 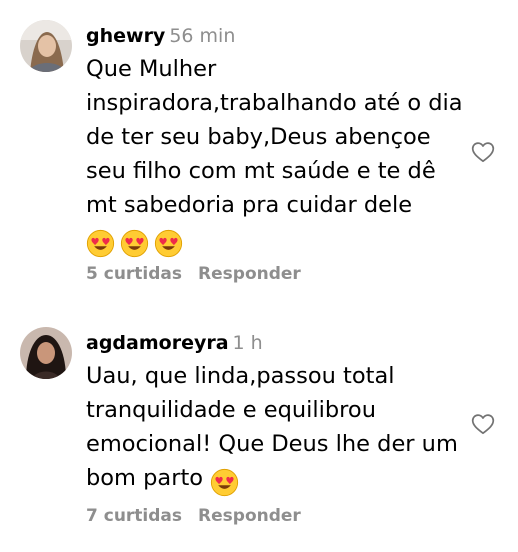 What do you see at coordinates (157, 343) in the screenshot?
I see `username: agdamoreyra` at bounding box center [157, 343].